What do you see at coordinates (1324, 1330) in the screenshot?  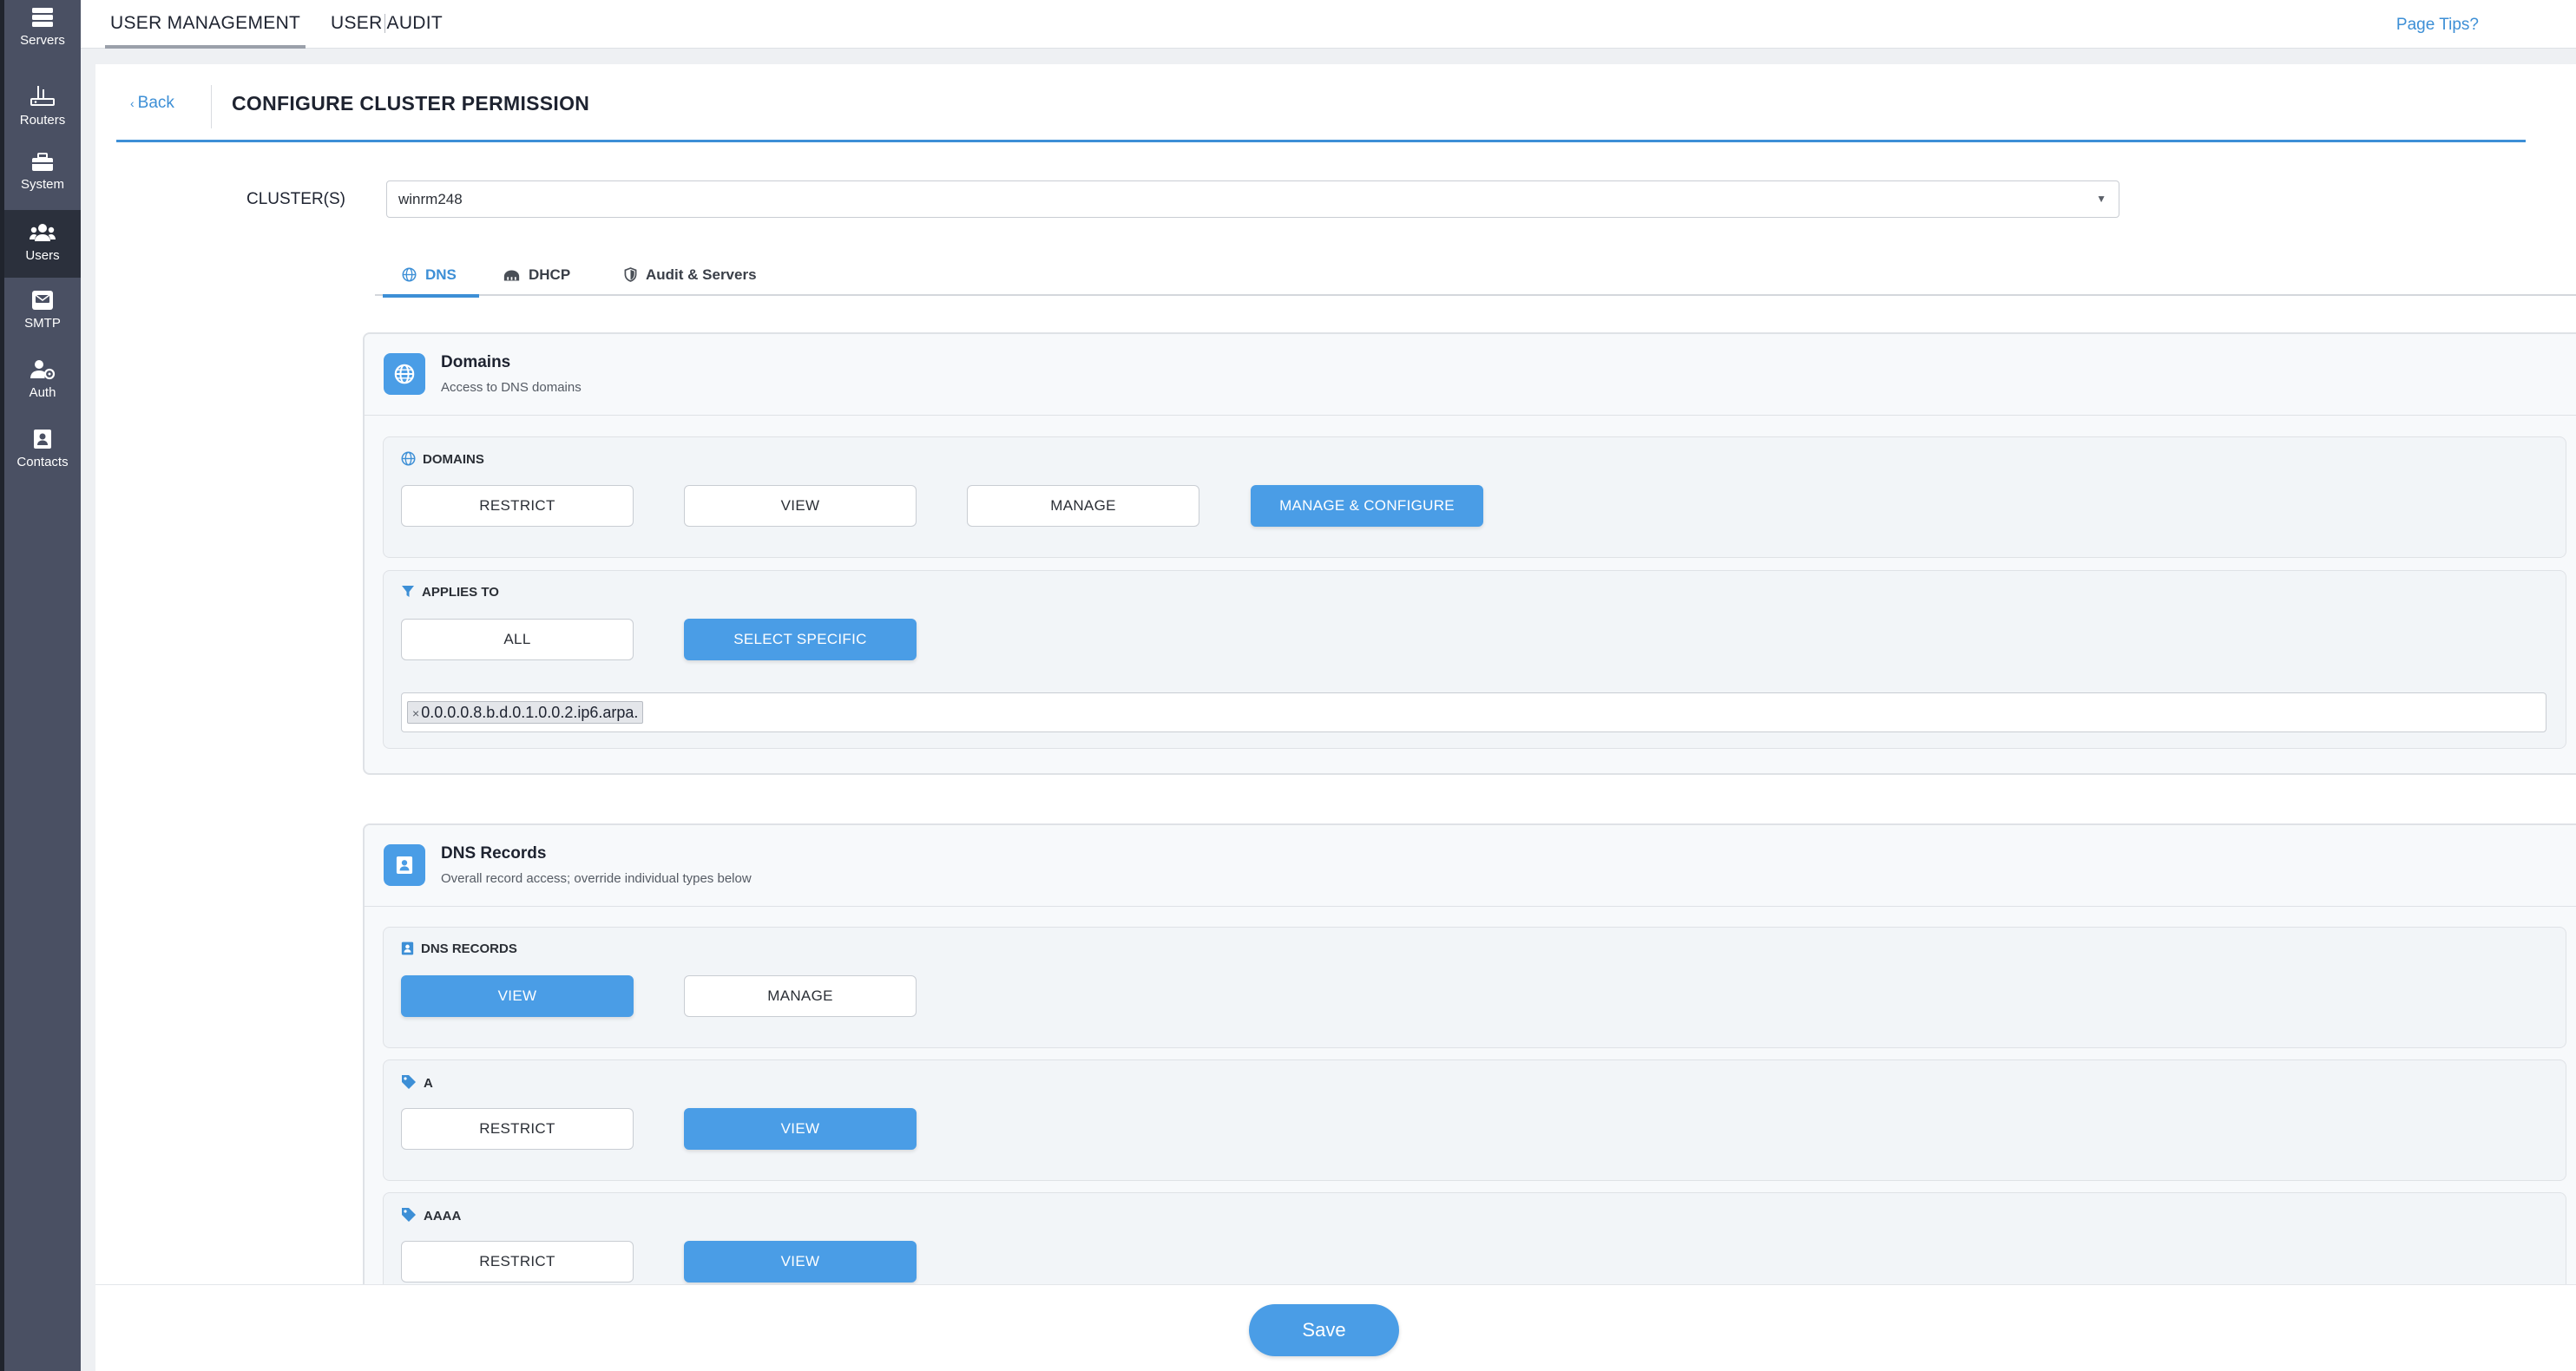 I see `save-button: Save` at bounding box center [1324, 1330].